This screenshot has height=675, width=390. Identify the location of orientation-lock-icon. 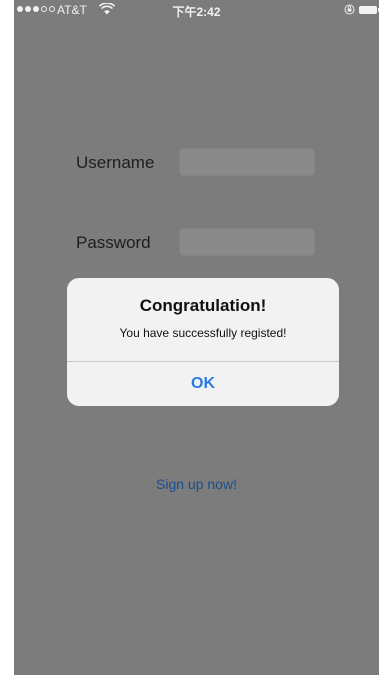
(349, 9).